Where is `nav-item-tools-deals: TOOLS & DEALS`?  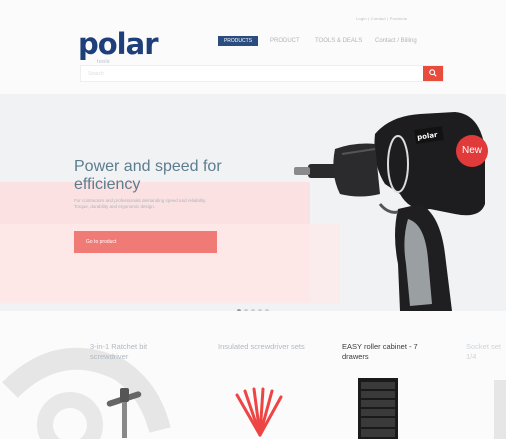
nav-item-tools-deals: TOOLS & DEALS is located at coordinates (338, 41).